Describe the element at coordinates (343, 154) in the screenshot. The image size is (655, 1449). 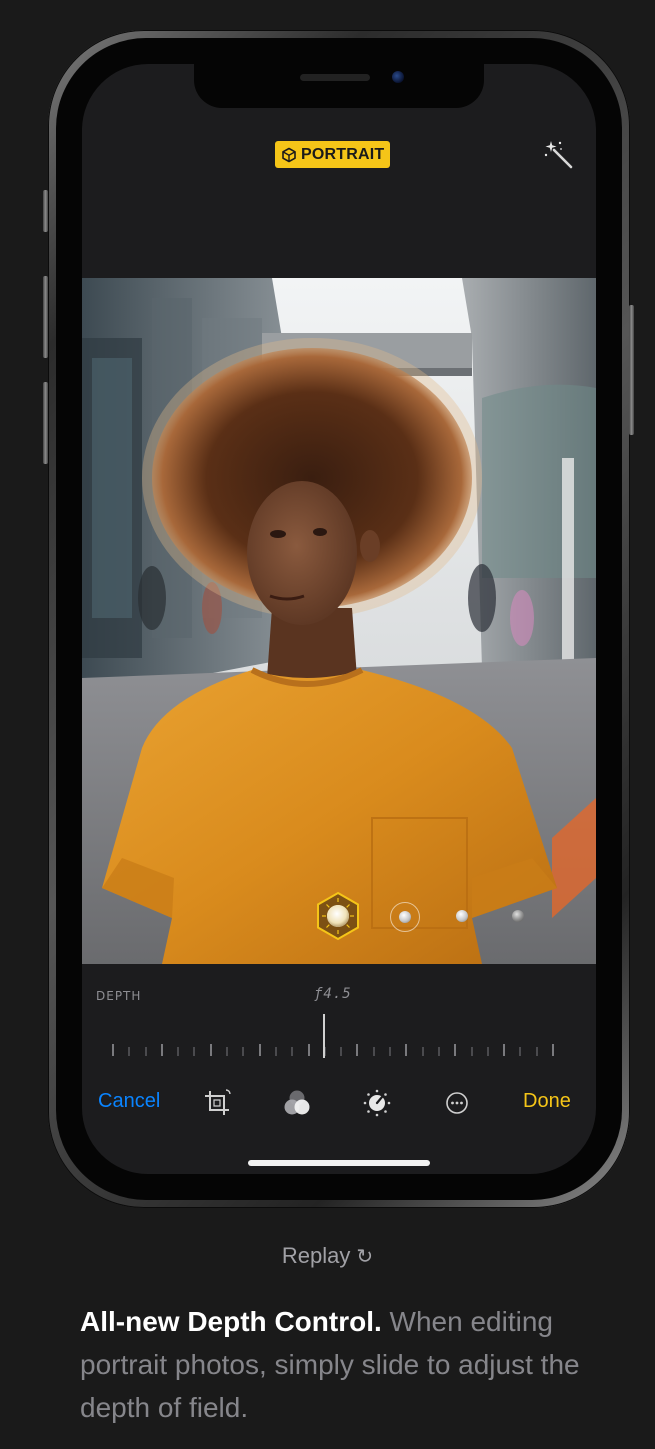
I see `portrait-mode-label: PORTRAIT` at that location.